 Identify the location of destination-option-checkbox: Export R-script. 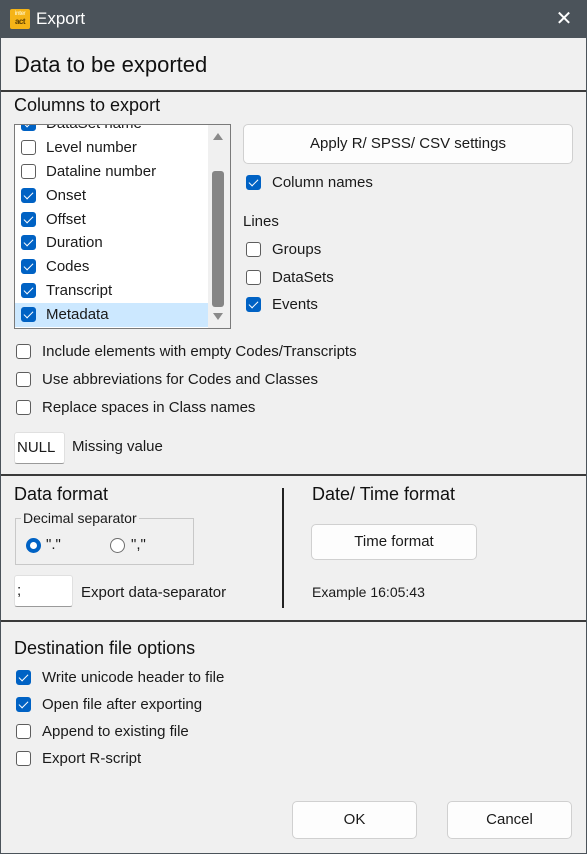
(216, 759).